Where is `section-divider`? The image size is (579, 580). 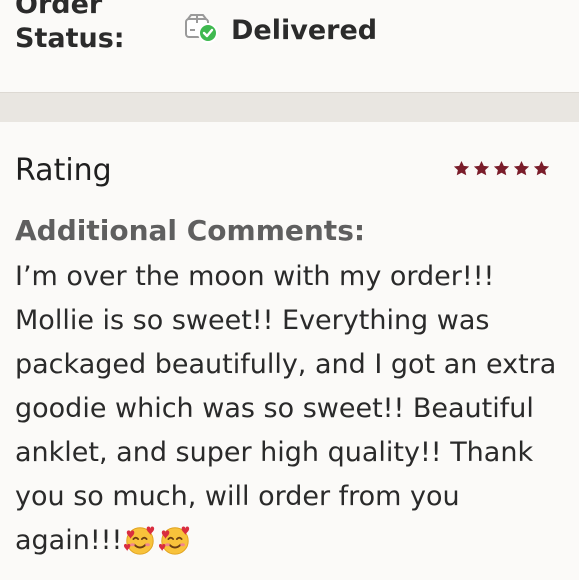 section-divider is located at coordinates (289, 107).